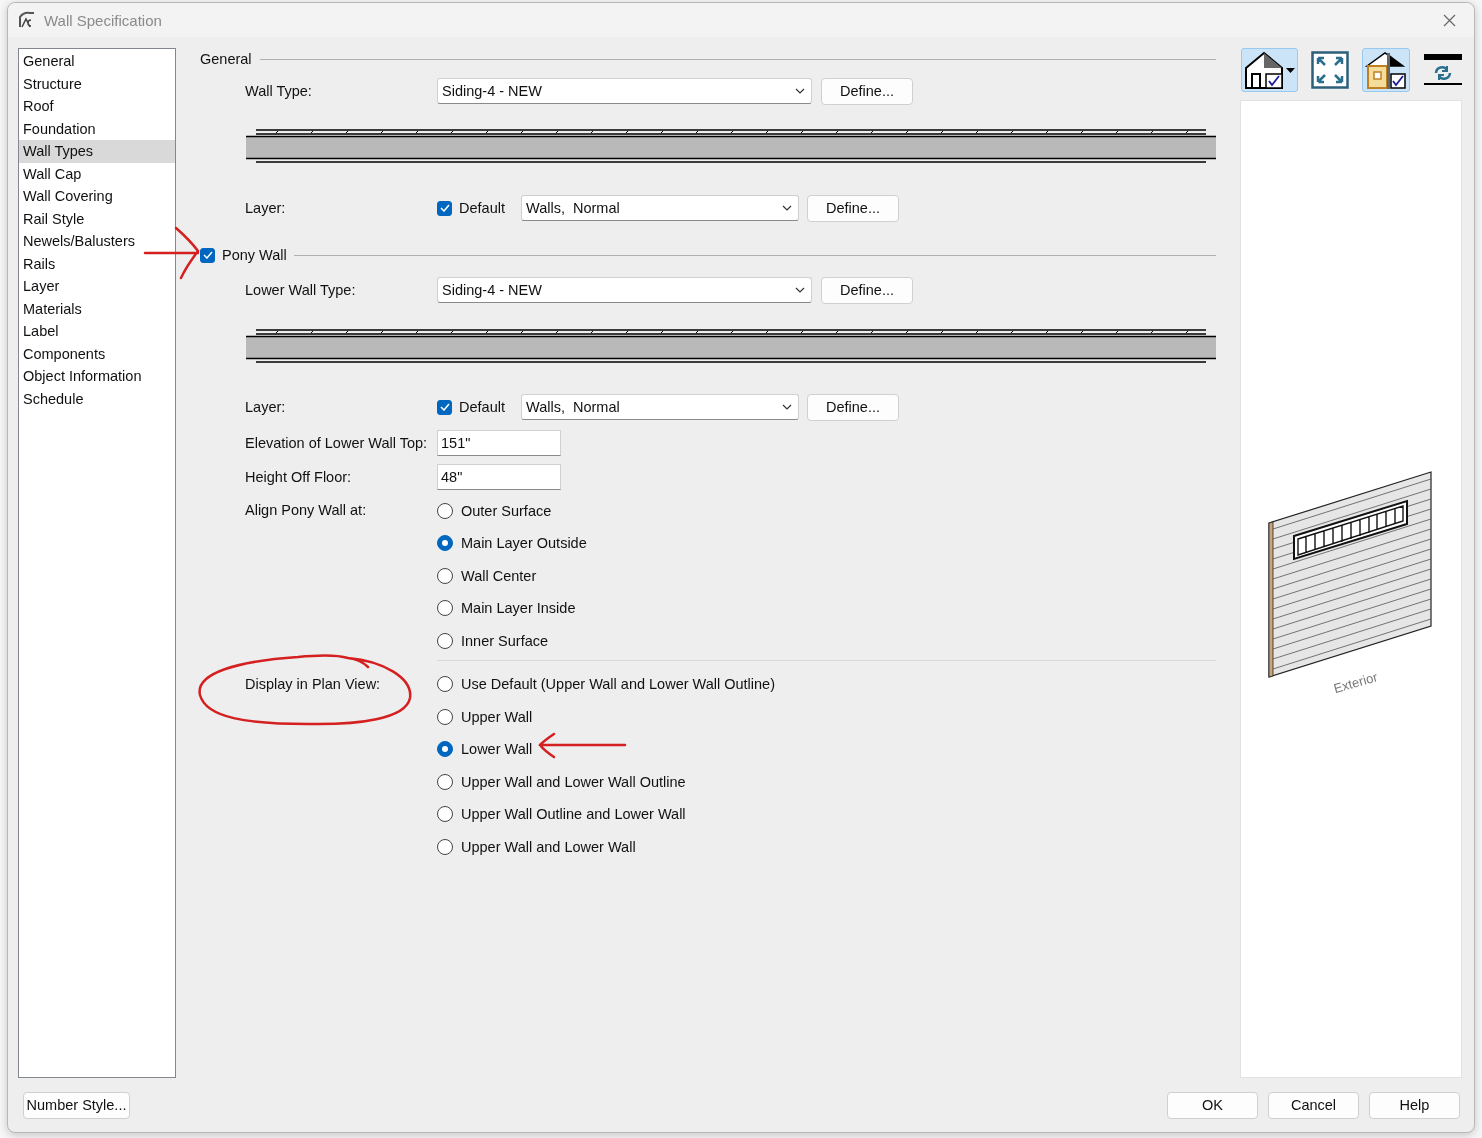  Describe the element at coordinates (97, 309) in the screenshot. I see `category-item: Materials` at that location.